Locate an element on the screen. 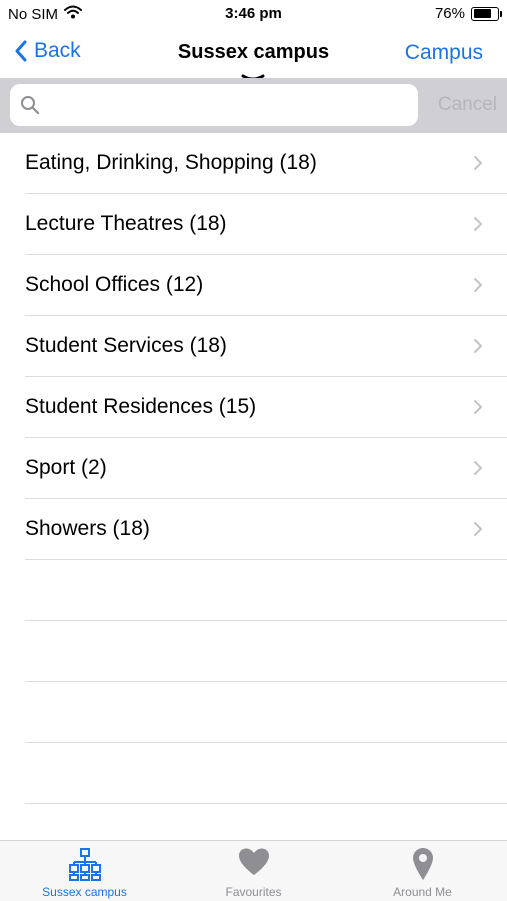  list-item-label: School Offices (12) is located at coordinates (114, 284).